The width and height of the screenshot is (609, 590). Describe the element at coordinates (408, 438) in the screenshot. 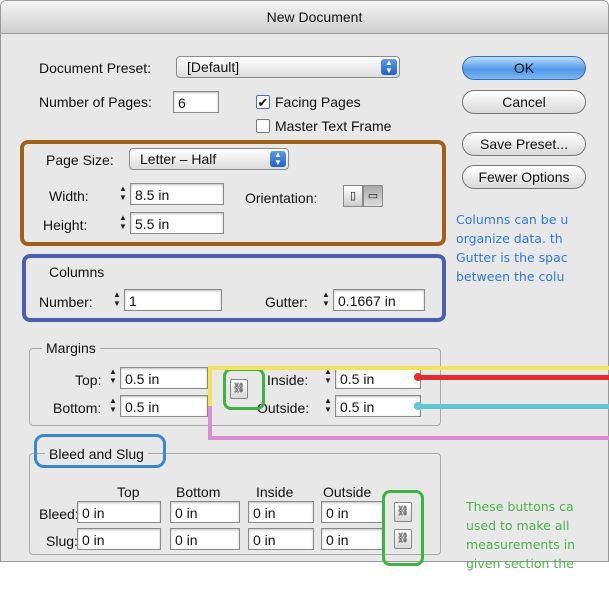

I see `bottom-pointer-line-h` at that location.